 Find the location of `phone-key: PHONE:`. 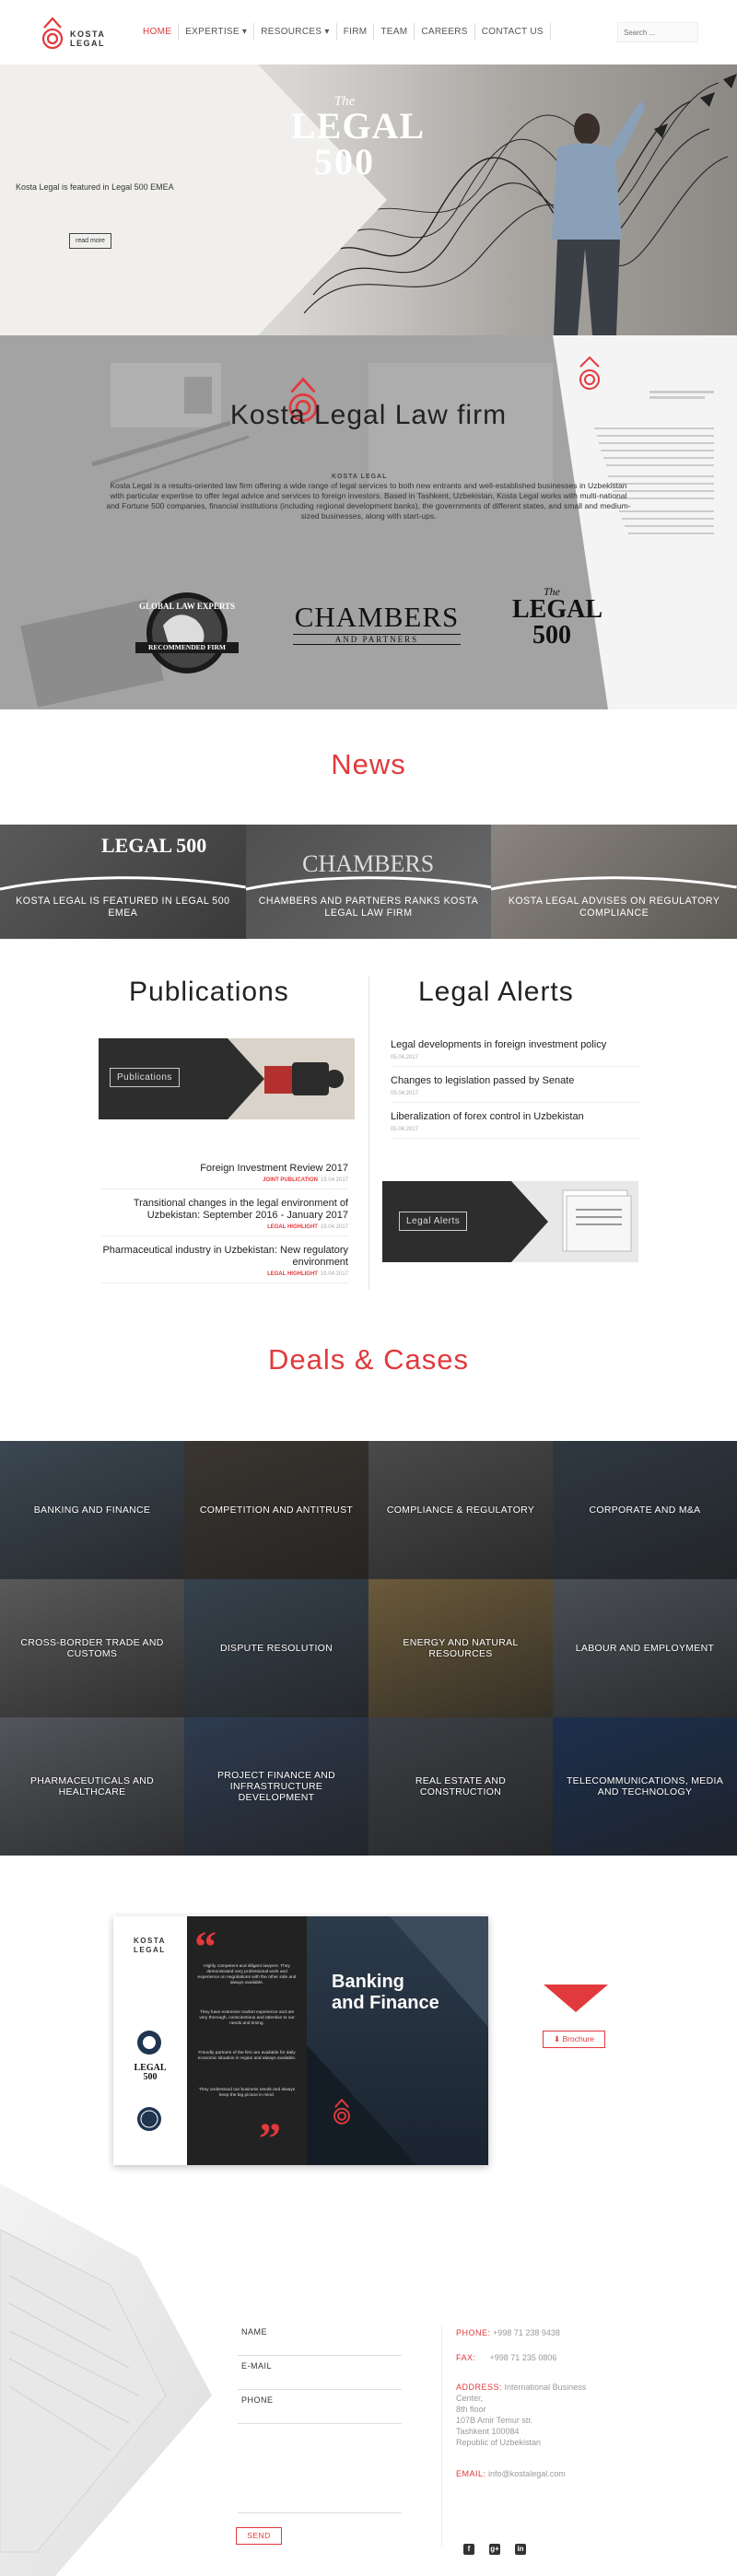

phone-key: PHONE: is located at coordinates (473, 2332).